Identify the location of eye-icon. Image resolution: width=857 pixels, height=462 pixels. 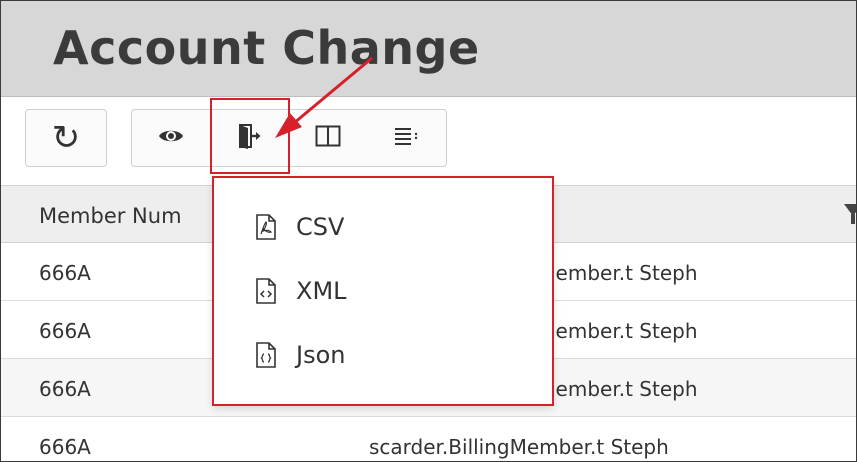
(171, 138).